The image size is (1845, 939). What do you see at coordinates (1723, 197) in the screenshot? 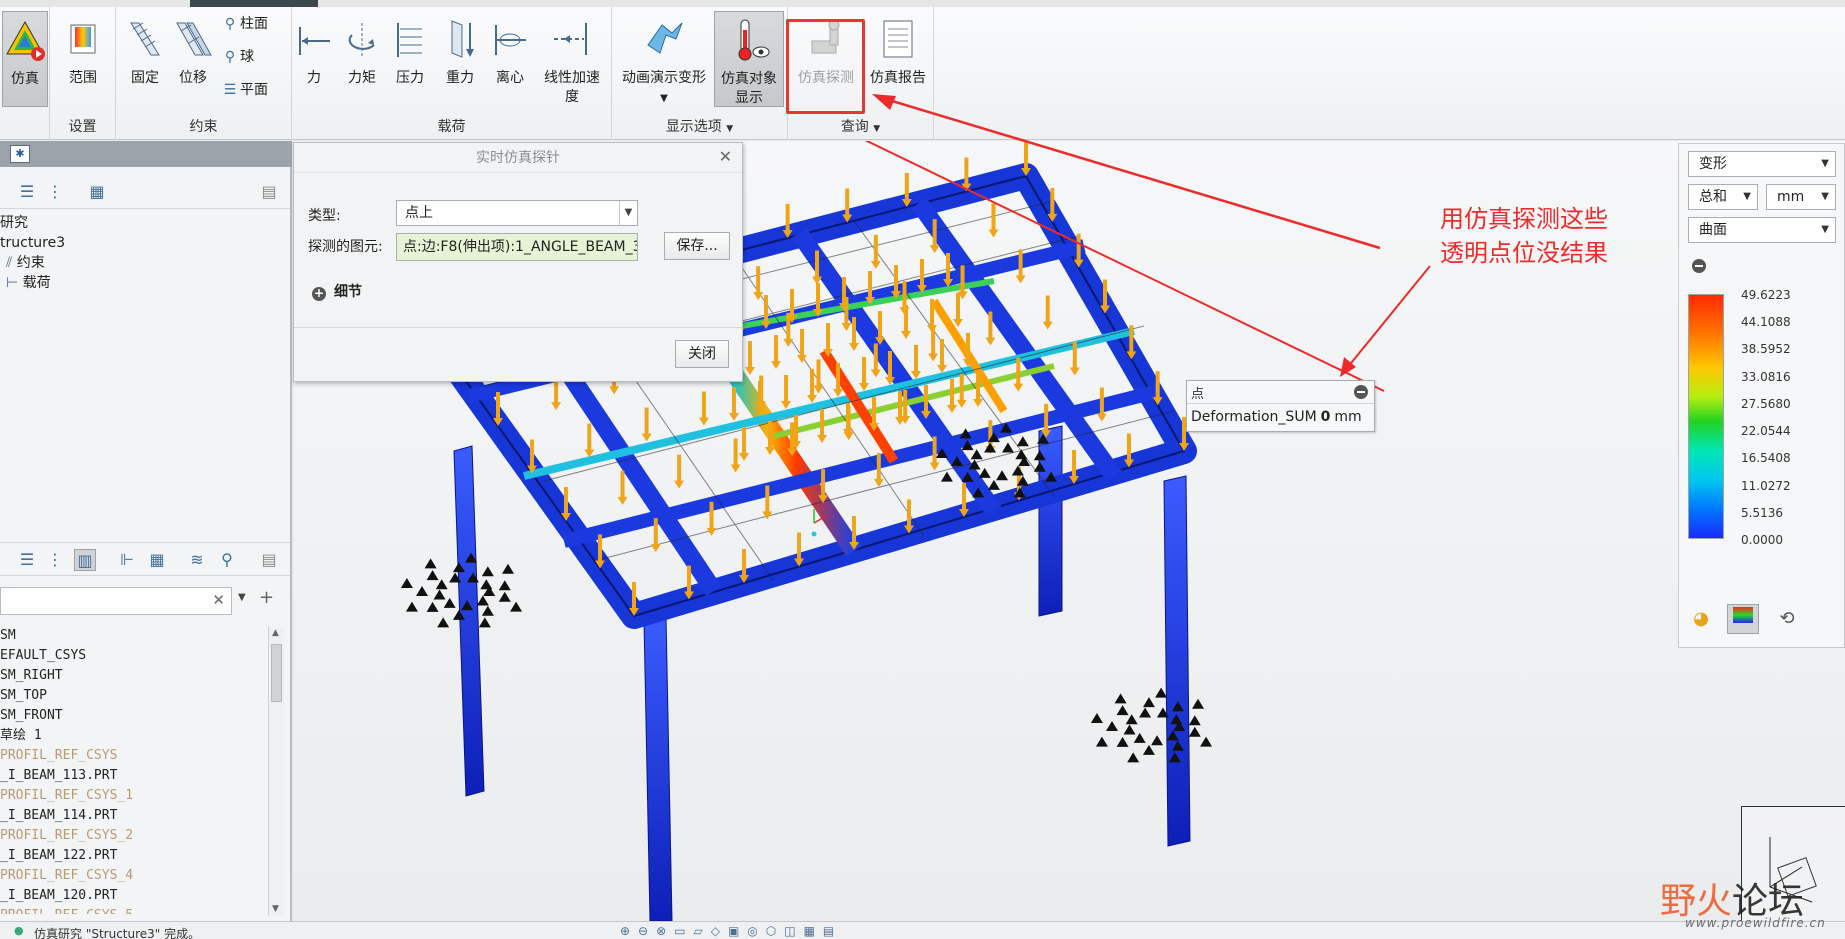
I see `component-select: 总和 ▼` at bounding box center [1723, 197].